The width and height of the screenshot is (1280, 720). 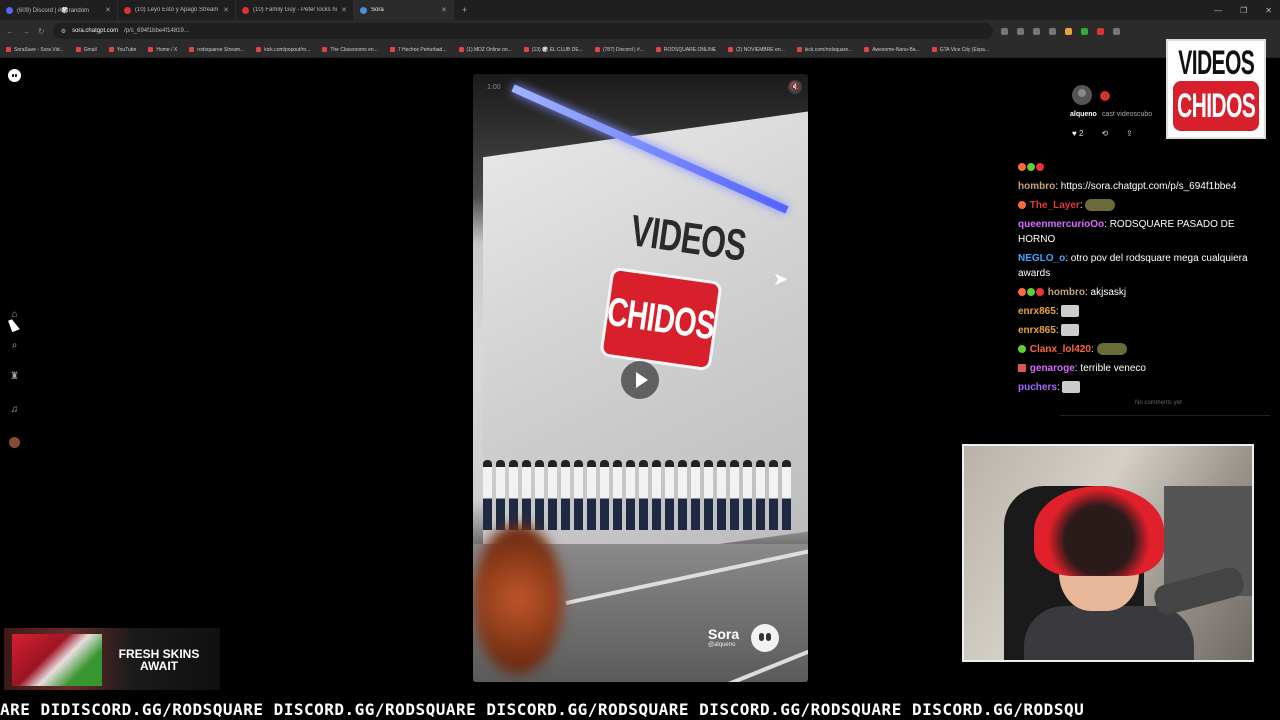 What do you see at coordinates (63, 31) in the screenshot?
I see `site-info-icon: ⚙` at bounding box center [63, 31].